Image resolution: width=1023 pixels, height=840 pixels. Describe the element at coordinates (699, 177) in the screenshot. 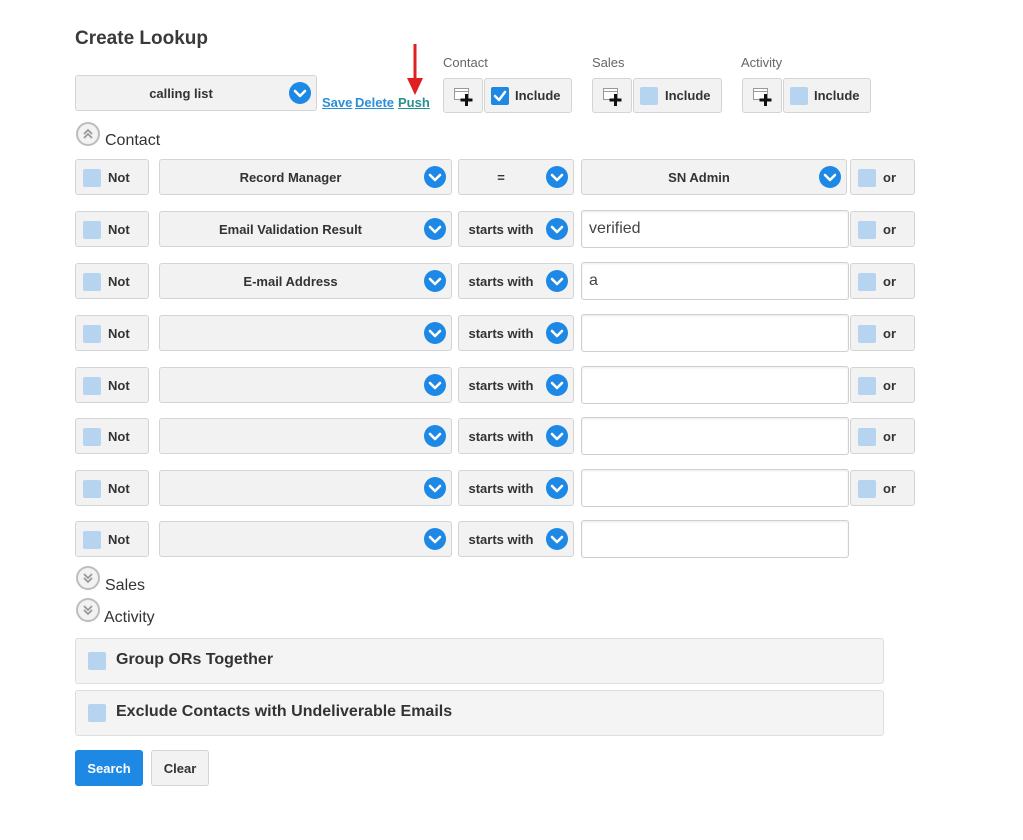

I see `value-select-value: SN Admin` at that location.